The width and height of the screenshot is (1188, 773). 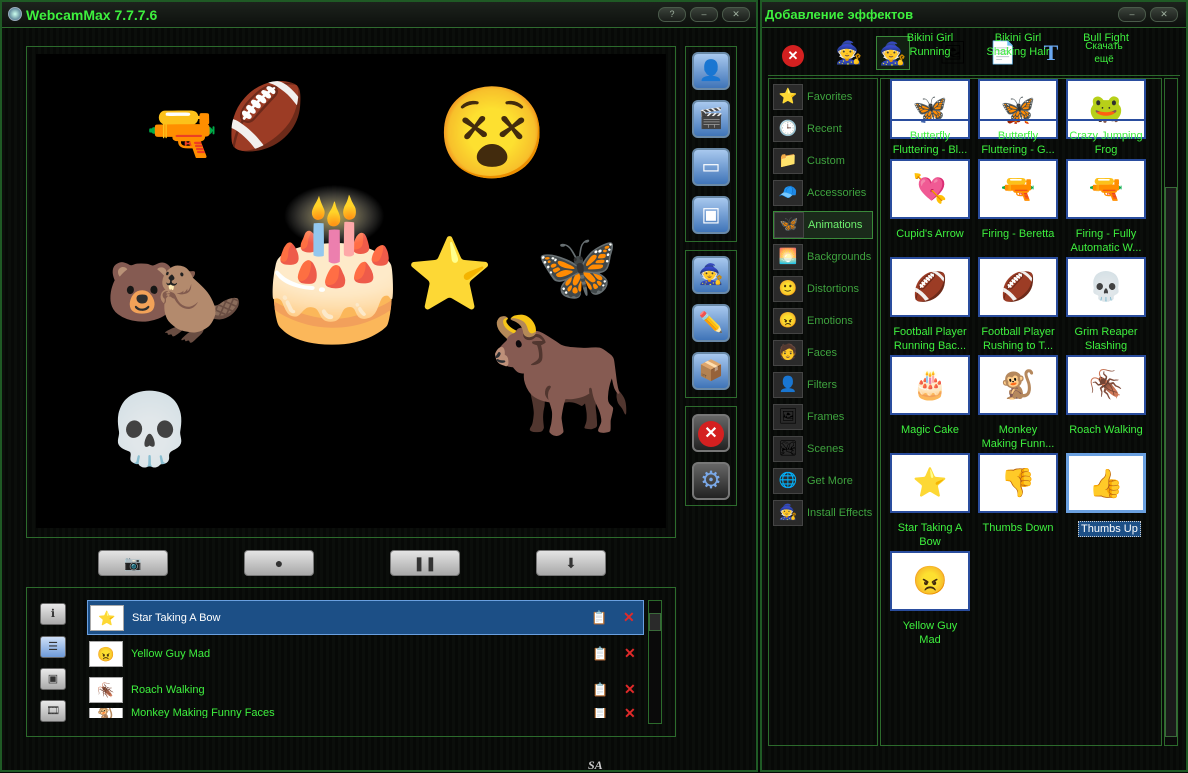 What do you see at coordinates (788, 353) in the screenshot?
I see `category-icon: 🧑` at bounding box center [788, 353].